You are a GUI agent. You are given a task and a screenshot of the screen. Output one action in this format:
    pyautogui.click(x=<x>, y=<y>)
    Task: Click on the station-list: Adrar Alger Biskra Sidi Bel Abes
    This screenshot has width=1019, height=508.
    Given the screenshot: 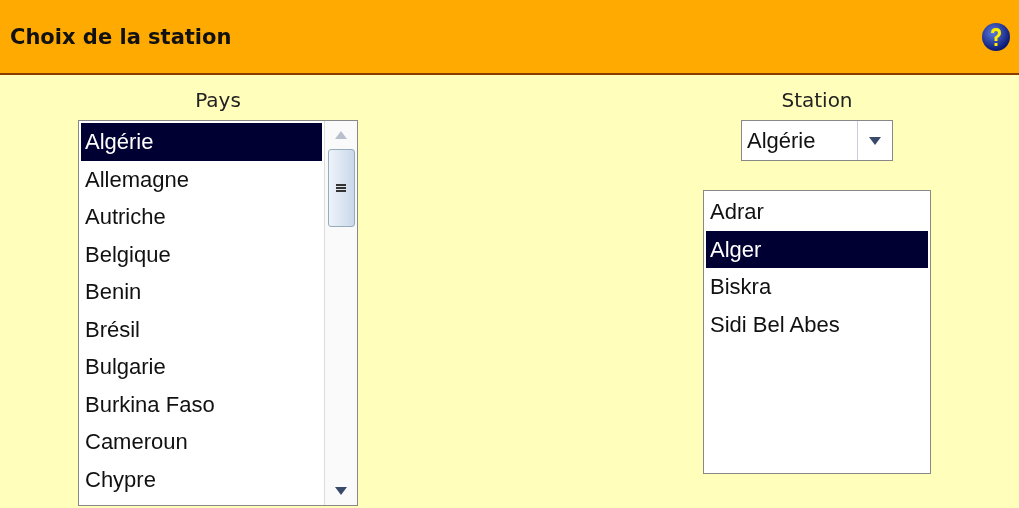 What is the action you would take?
    pyautogui.click(x=817, y=332)
    